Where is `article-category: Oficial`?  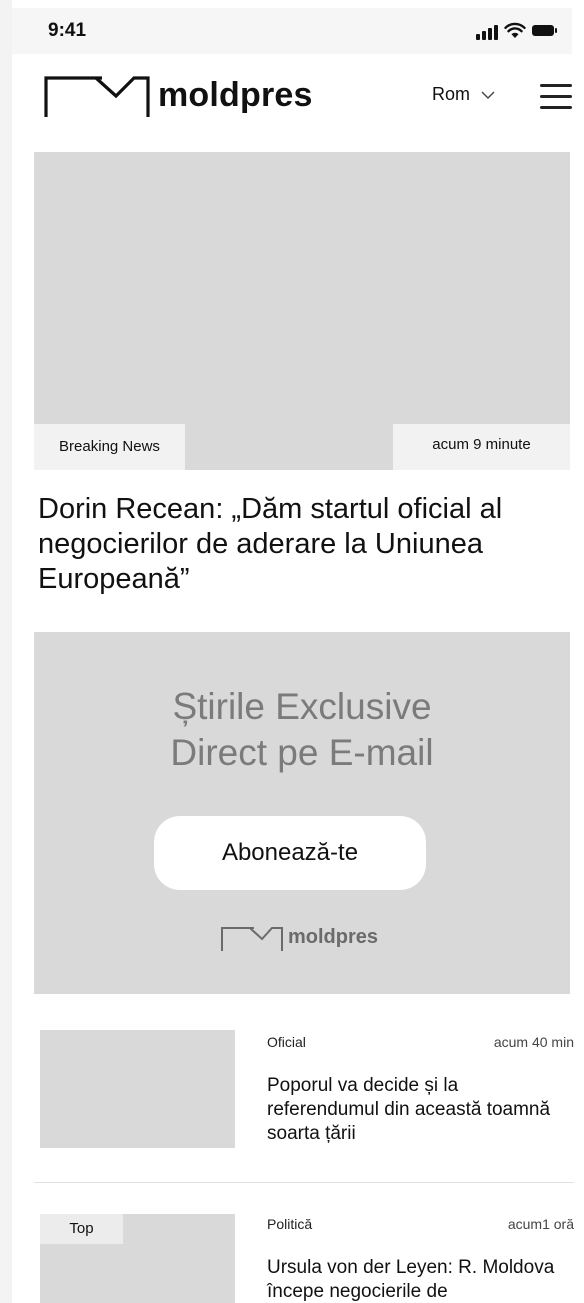 article-category: Oficial is located at coordinates (286, 1042).